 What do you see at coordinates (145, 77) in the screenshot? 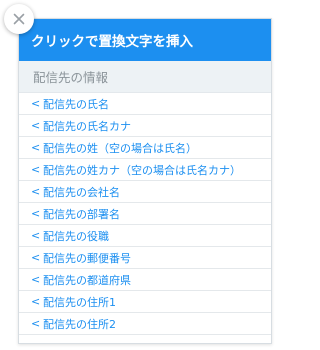
I see `section-label-recipient-info: 配信先の情報` at bounding box center [145, 77].